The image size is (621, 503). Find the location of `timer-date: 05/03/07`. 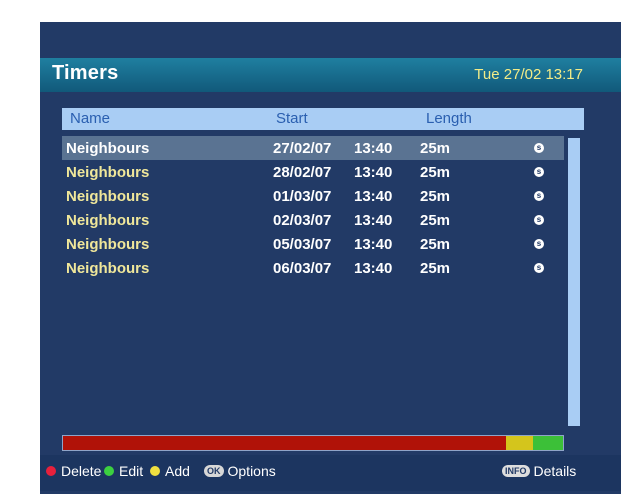

timer-date: 05/03/07 is located at coordinates (302, 244).